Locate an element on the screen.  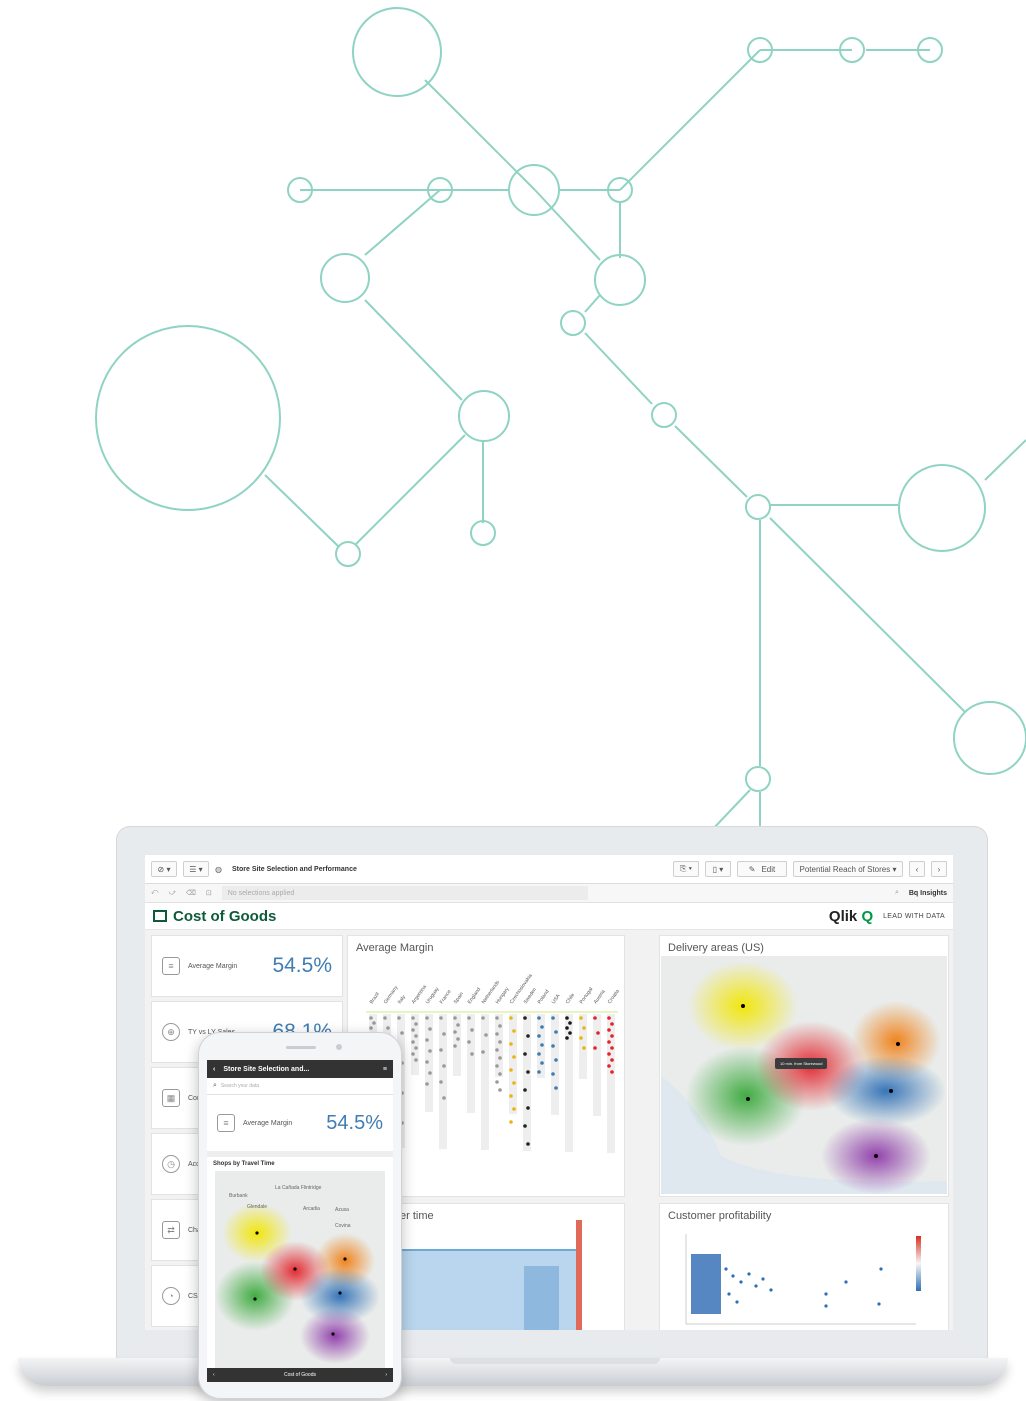
customer-profitability-chart: Customer profitability is located at coordinates (804, 1266).